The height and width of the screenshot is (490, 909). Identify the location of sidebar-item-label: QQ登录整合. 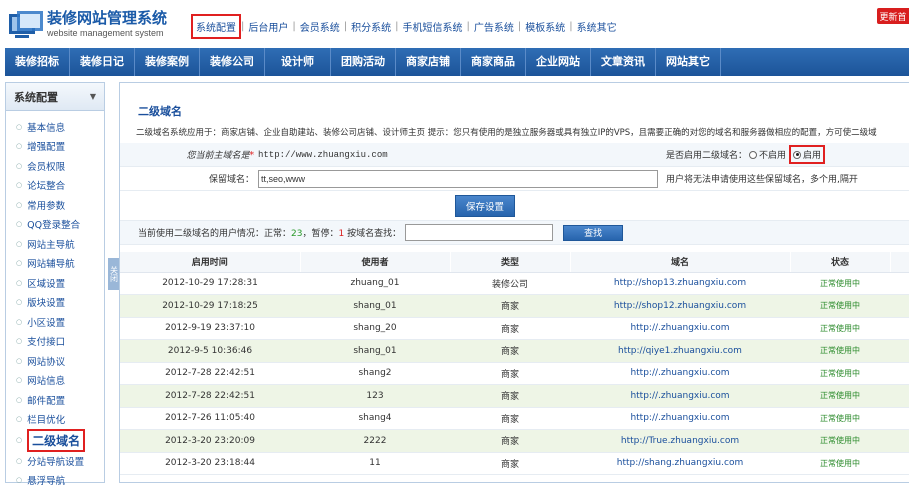
(53, 224).